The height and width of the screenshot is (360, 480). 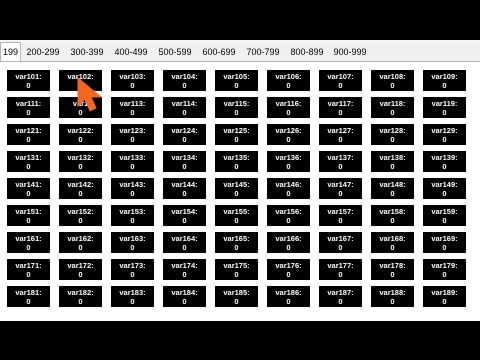 I want to click on variable-cell: var132: 0, so click(x=80, y=161).